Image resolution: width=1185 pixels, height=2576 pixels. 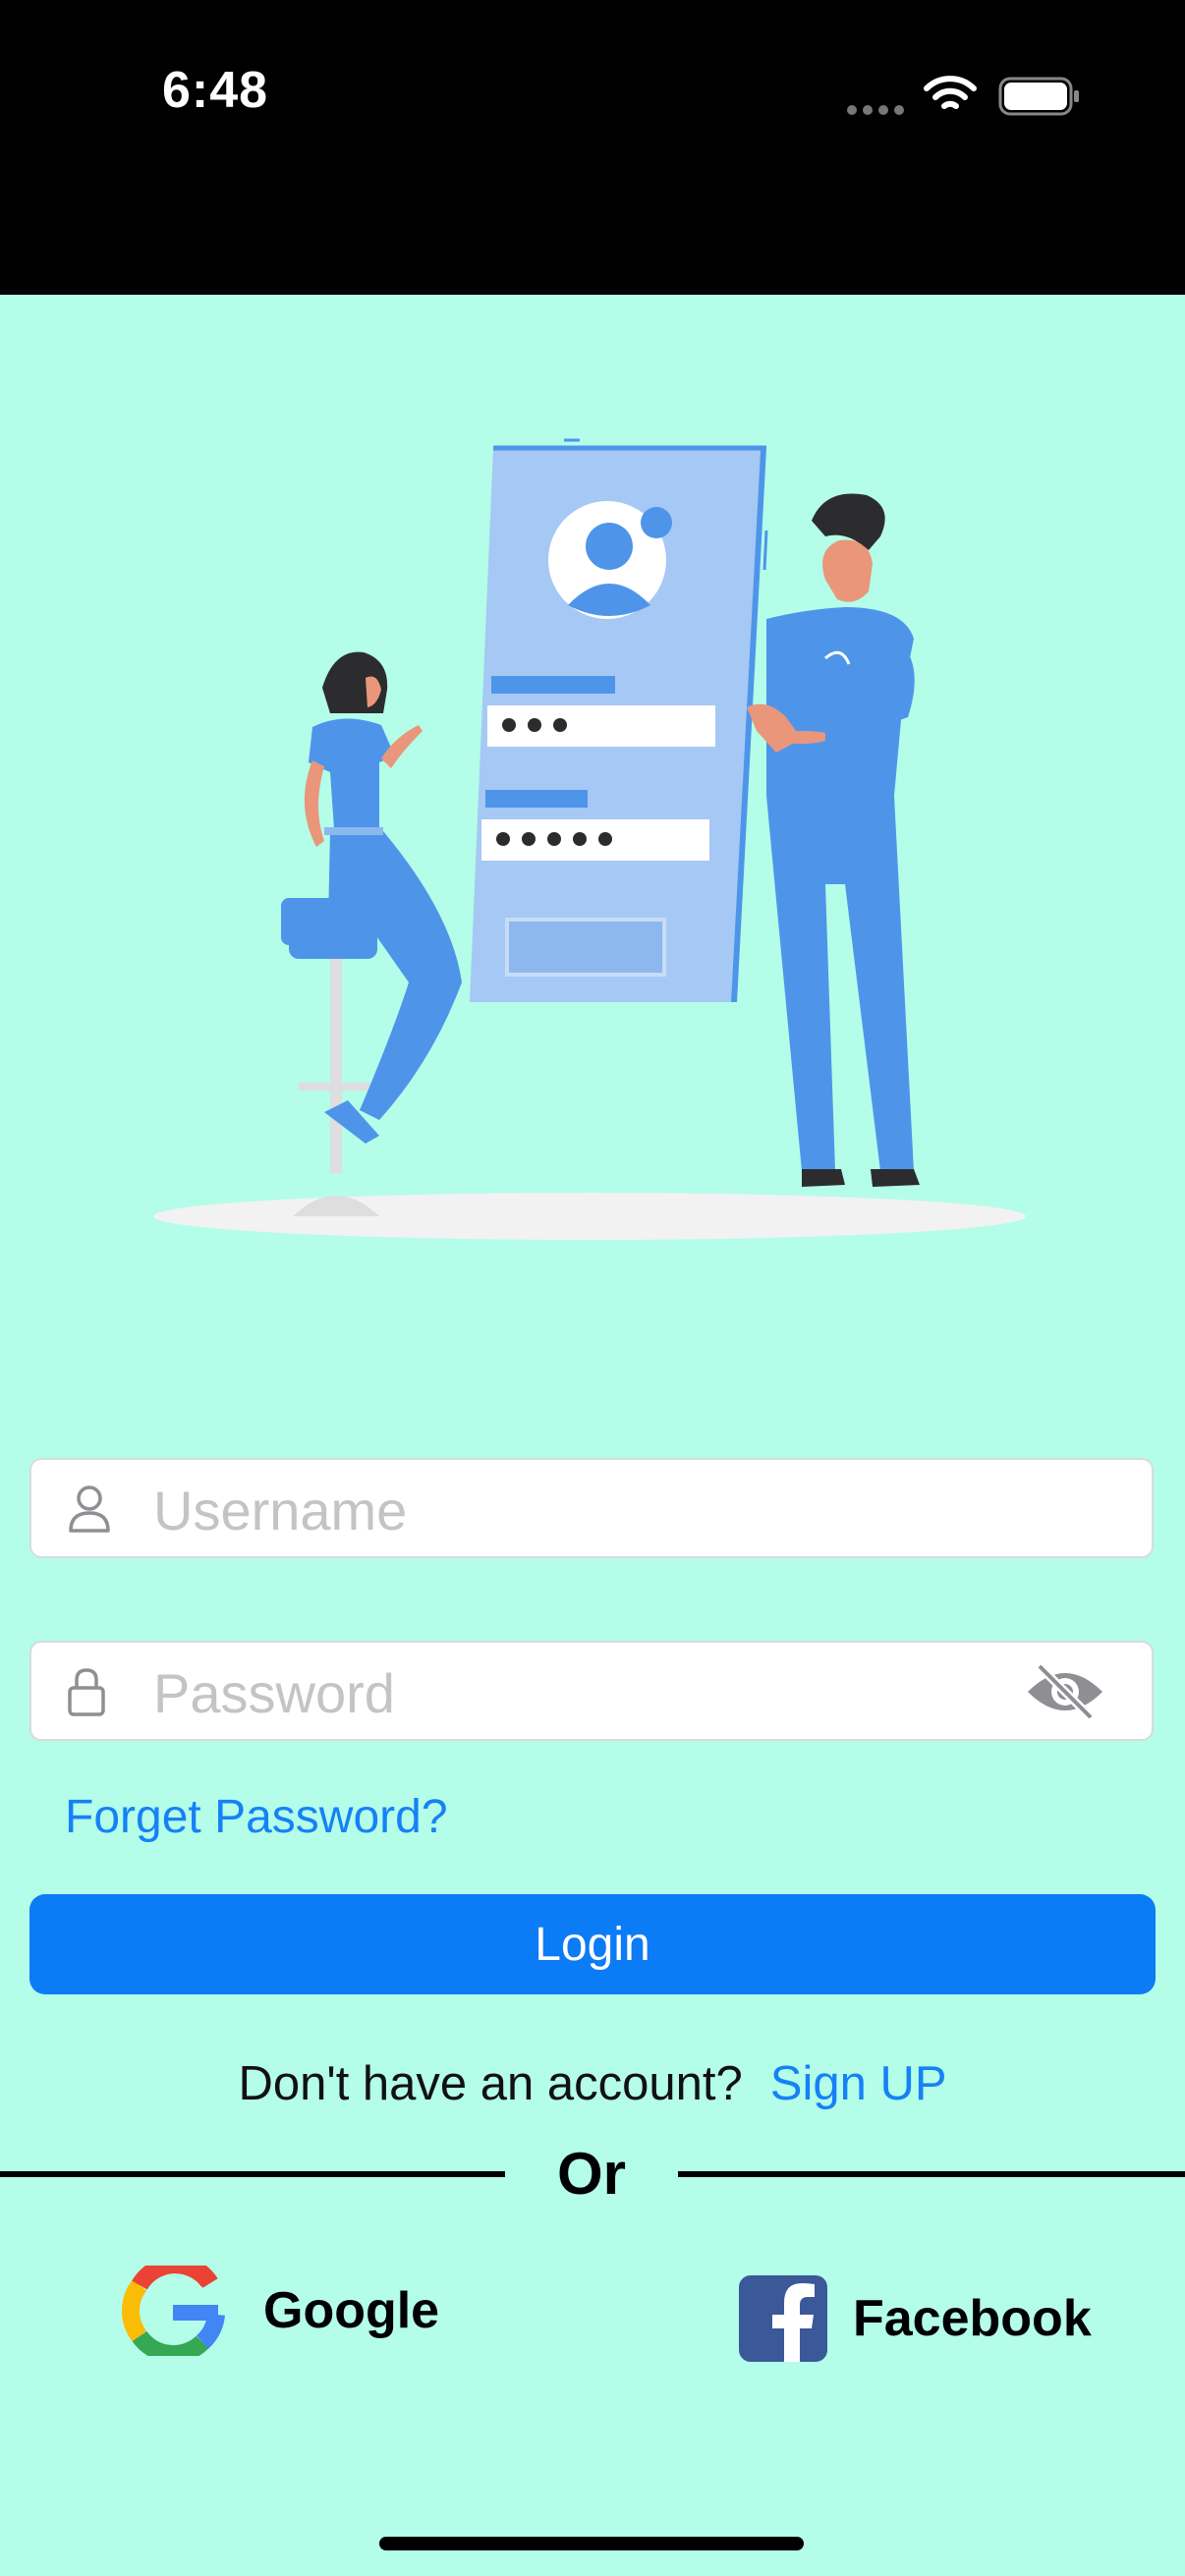 I want to click on username-field, so click(x=592, y=1508).